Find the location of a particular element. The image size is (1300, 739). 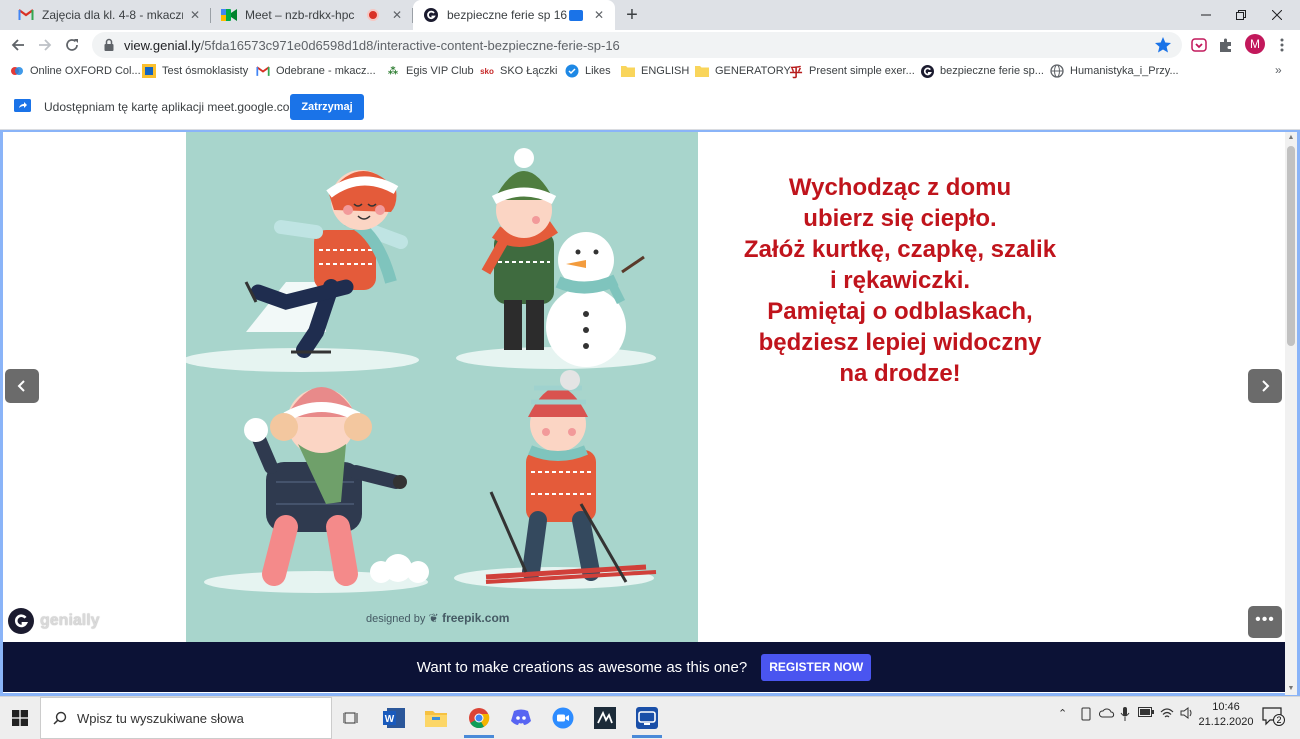

search-placeholder: Wpisz tu wyszukiwane słowa is located at coordinates (160, 718).